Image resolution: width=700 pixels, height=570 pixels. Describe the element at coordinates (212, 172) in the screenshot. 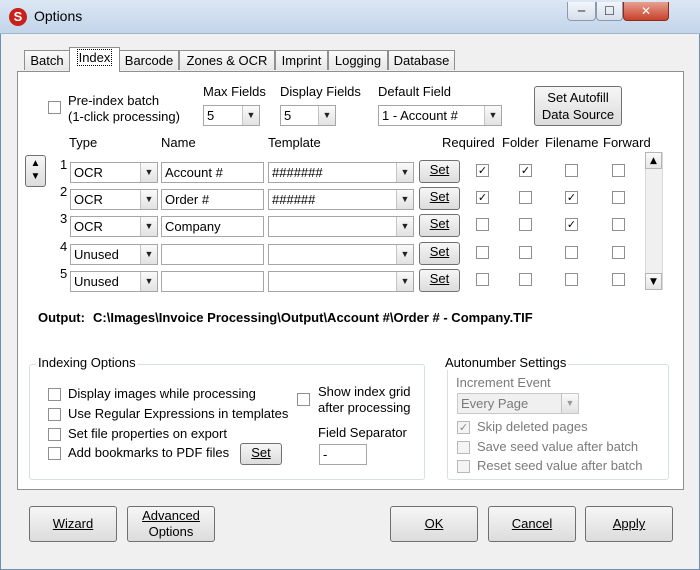

I see `field-name-input: Account #` at that location.